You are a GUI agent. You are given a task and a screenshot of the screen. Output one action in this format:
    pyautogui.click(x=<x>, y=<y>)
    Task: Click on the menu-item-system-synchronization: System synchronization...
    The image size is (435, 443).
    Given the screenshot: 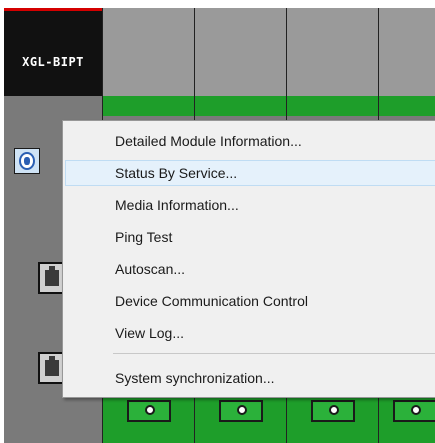 What is the action you would take?
    pyautogui.click(x=250, y=378)
    